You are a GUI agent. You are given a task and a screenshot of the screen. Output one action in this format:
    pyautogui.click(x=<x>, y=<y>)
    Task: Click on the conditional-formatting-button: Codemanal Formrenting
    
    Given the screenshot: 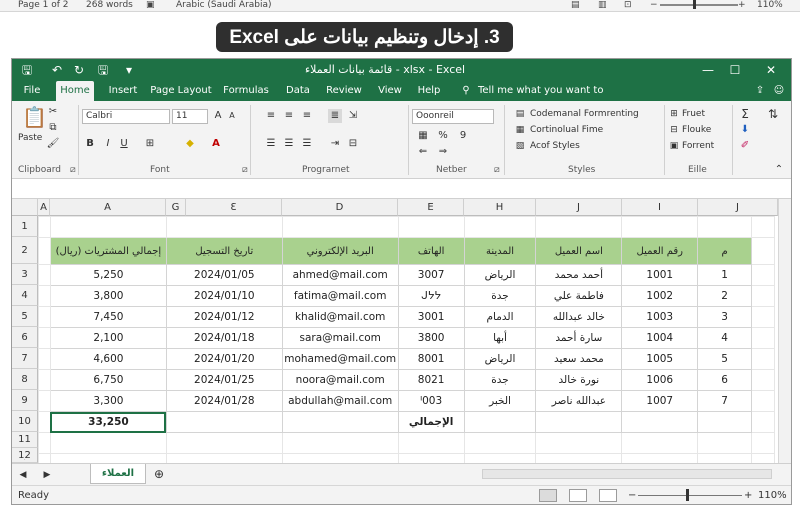 What is the action you would take?
    pyautogui.click(x=584, y=114)
    